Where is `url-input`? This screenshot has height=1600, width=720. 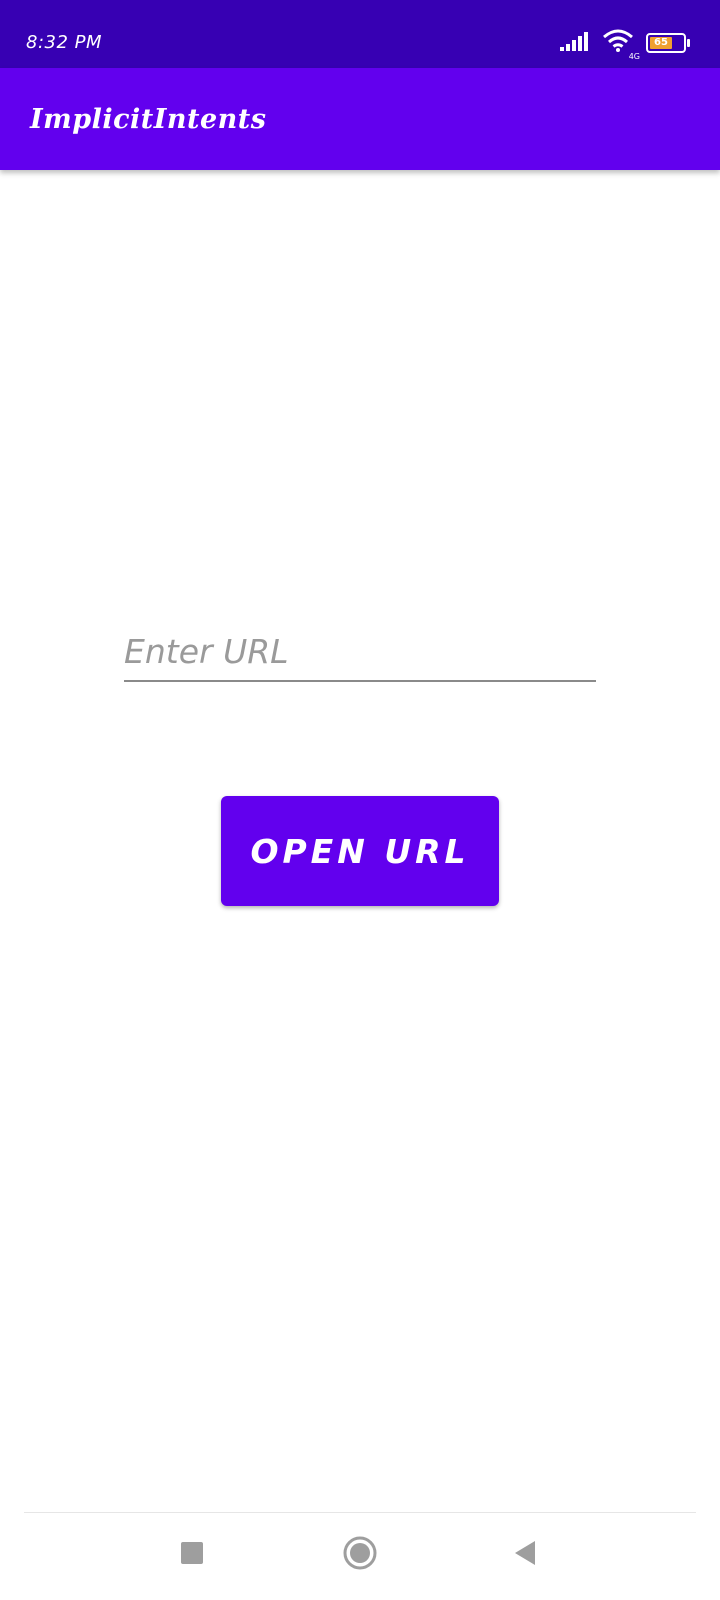
url-input is located at coordinates (360, 652).